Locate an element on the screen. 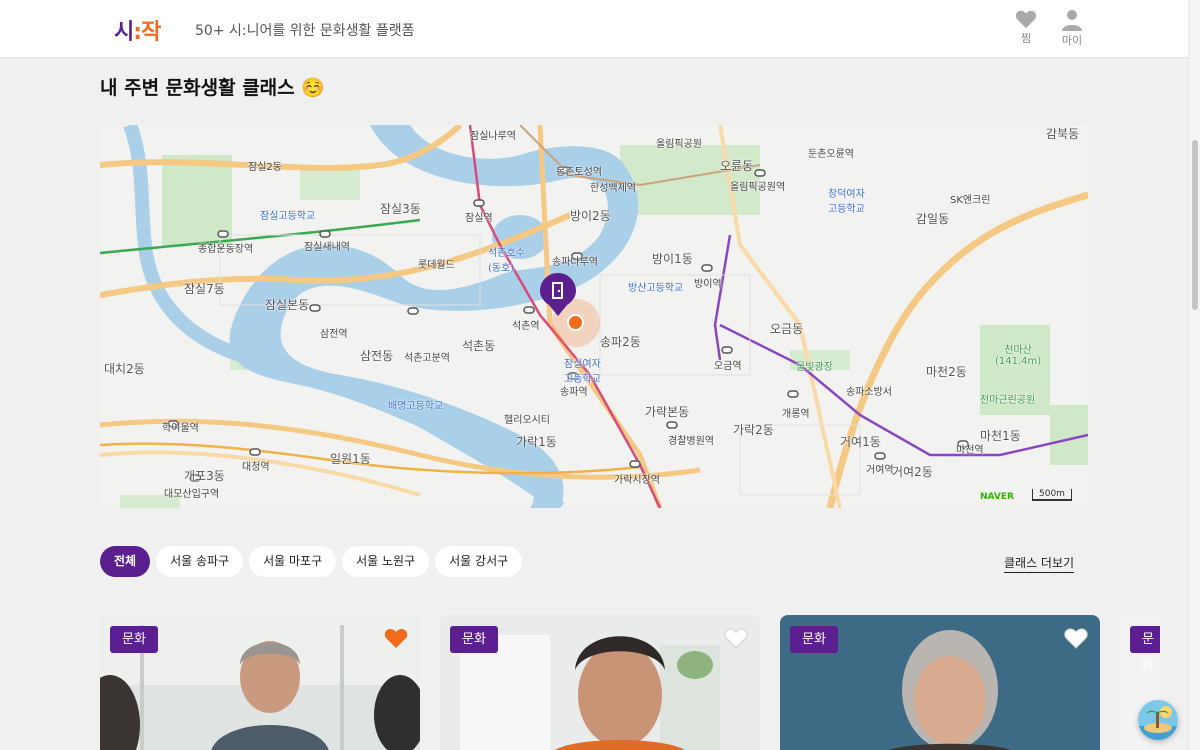 This screenshot has height=750, width=1200. station-label: 잠실새내역 is located at coordinates (327, 247).